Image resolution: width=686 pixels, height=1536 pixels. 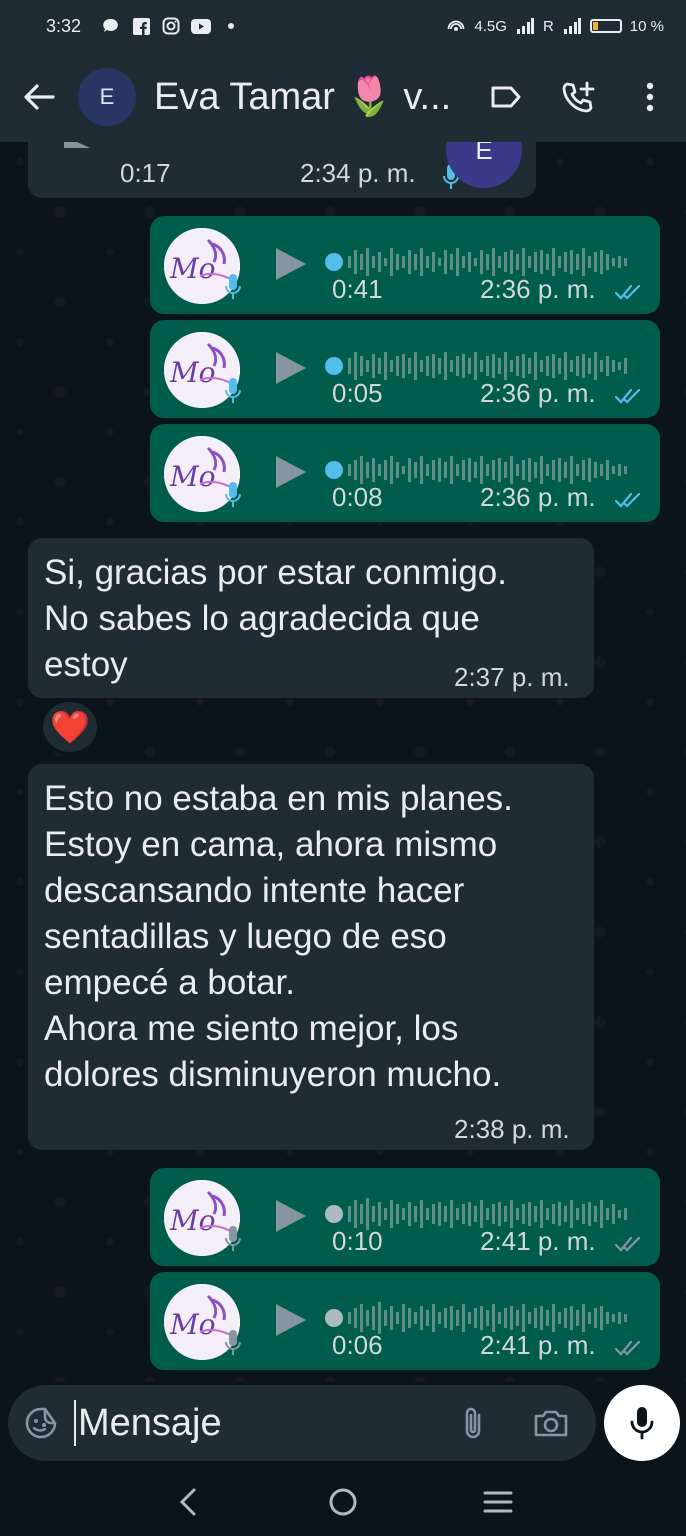 I want to click on reaction-badge: ❤️, so click(x=70, y=727).